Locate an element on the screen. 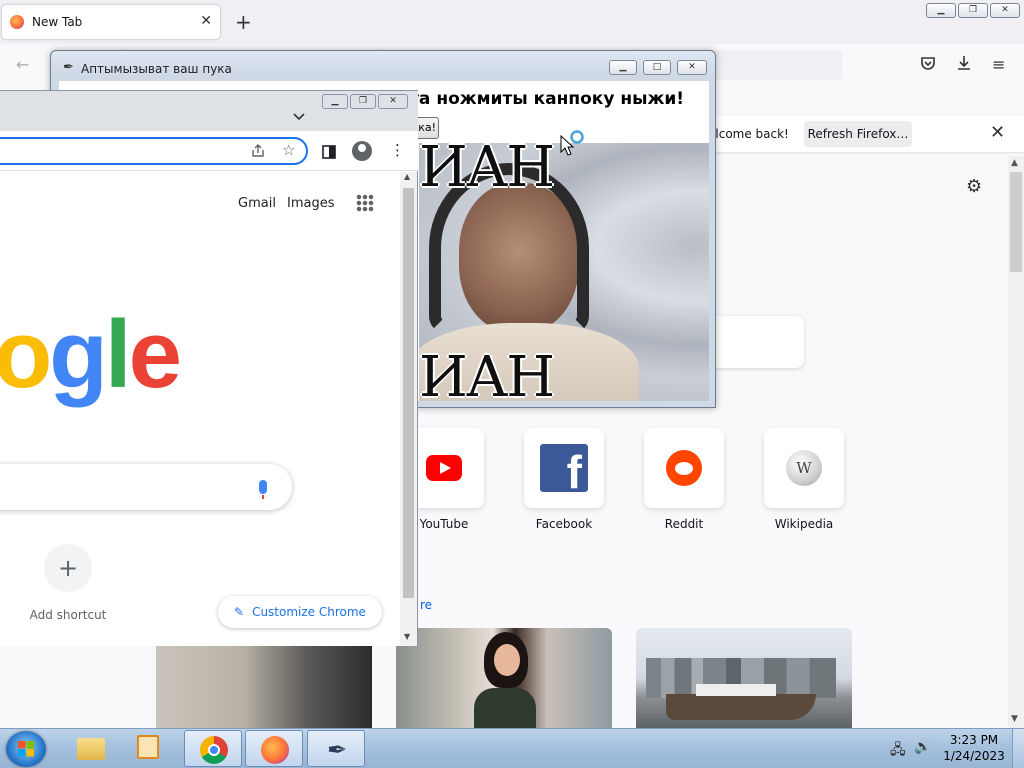 This screenshot has width=1024, height=768. tile-label-wikipedia: Wikipedia is located at coordinates (804, 524).